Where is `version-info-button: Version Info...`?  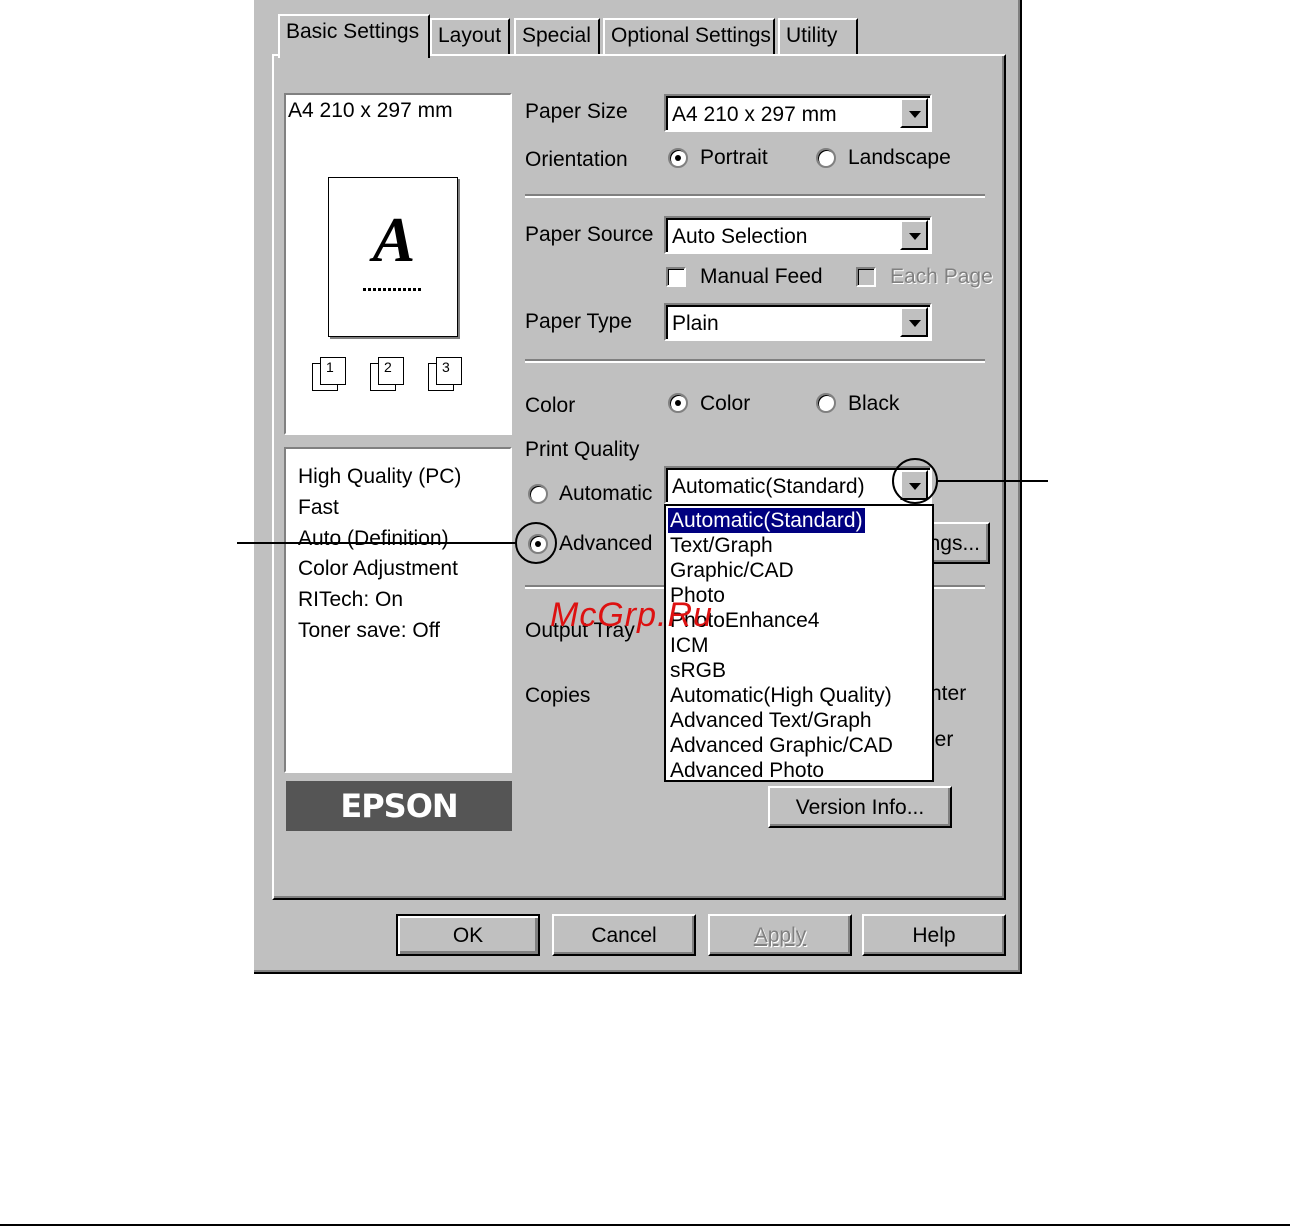 version-info-button: Version Info... is located at coordinates (860, 807).